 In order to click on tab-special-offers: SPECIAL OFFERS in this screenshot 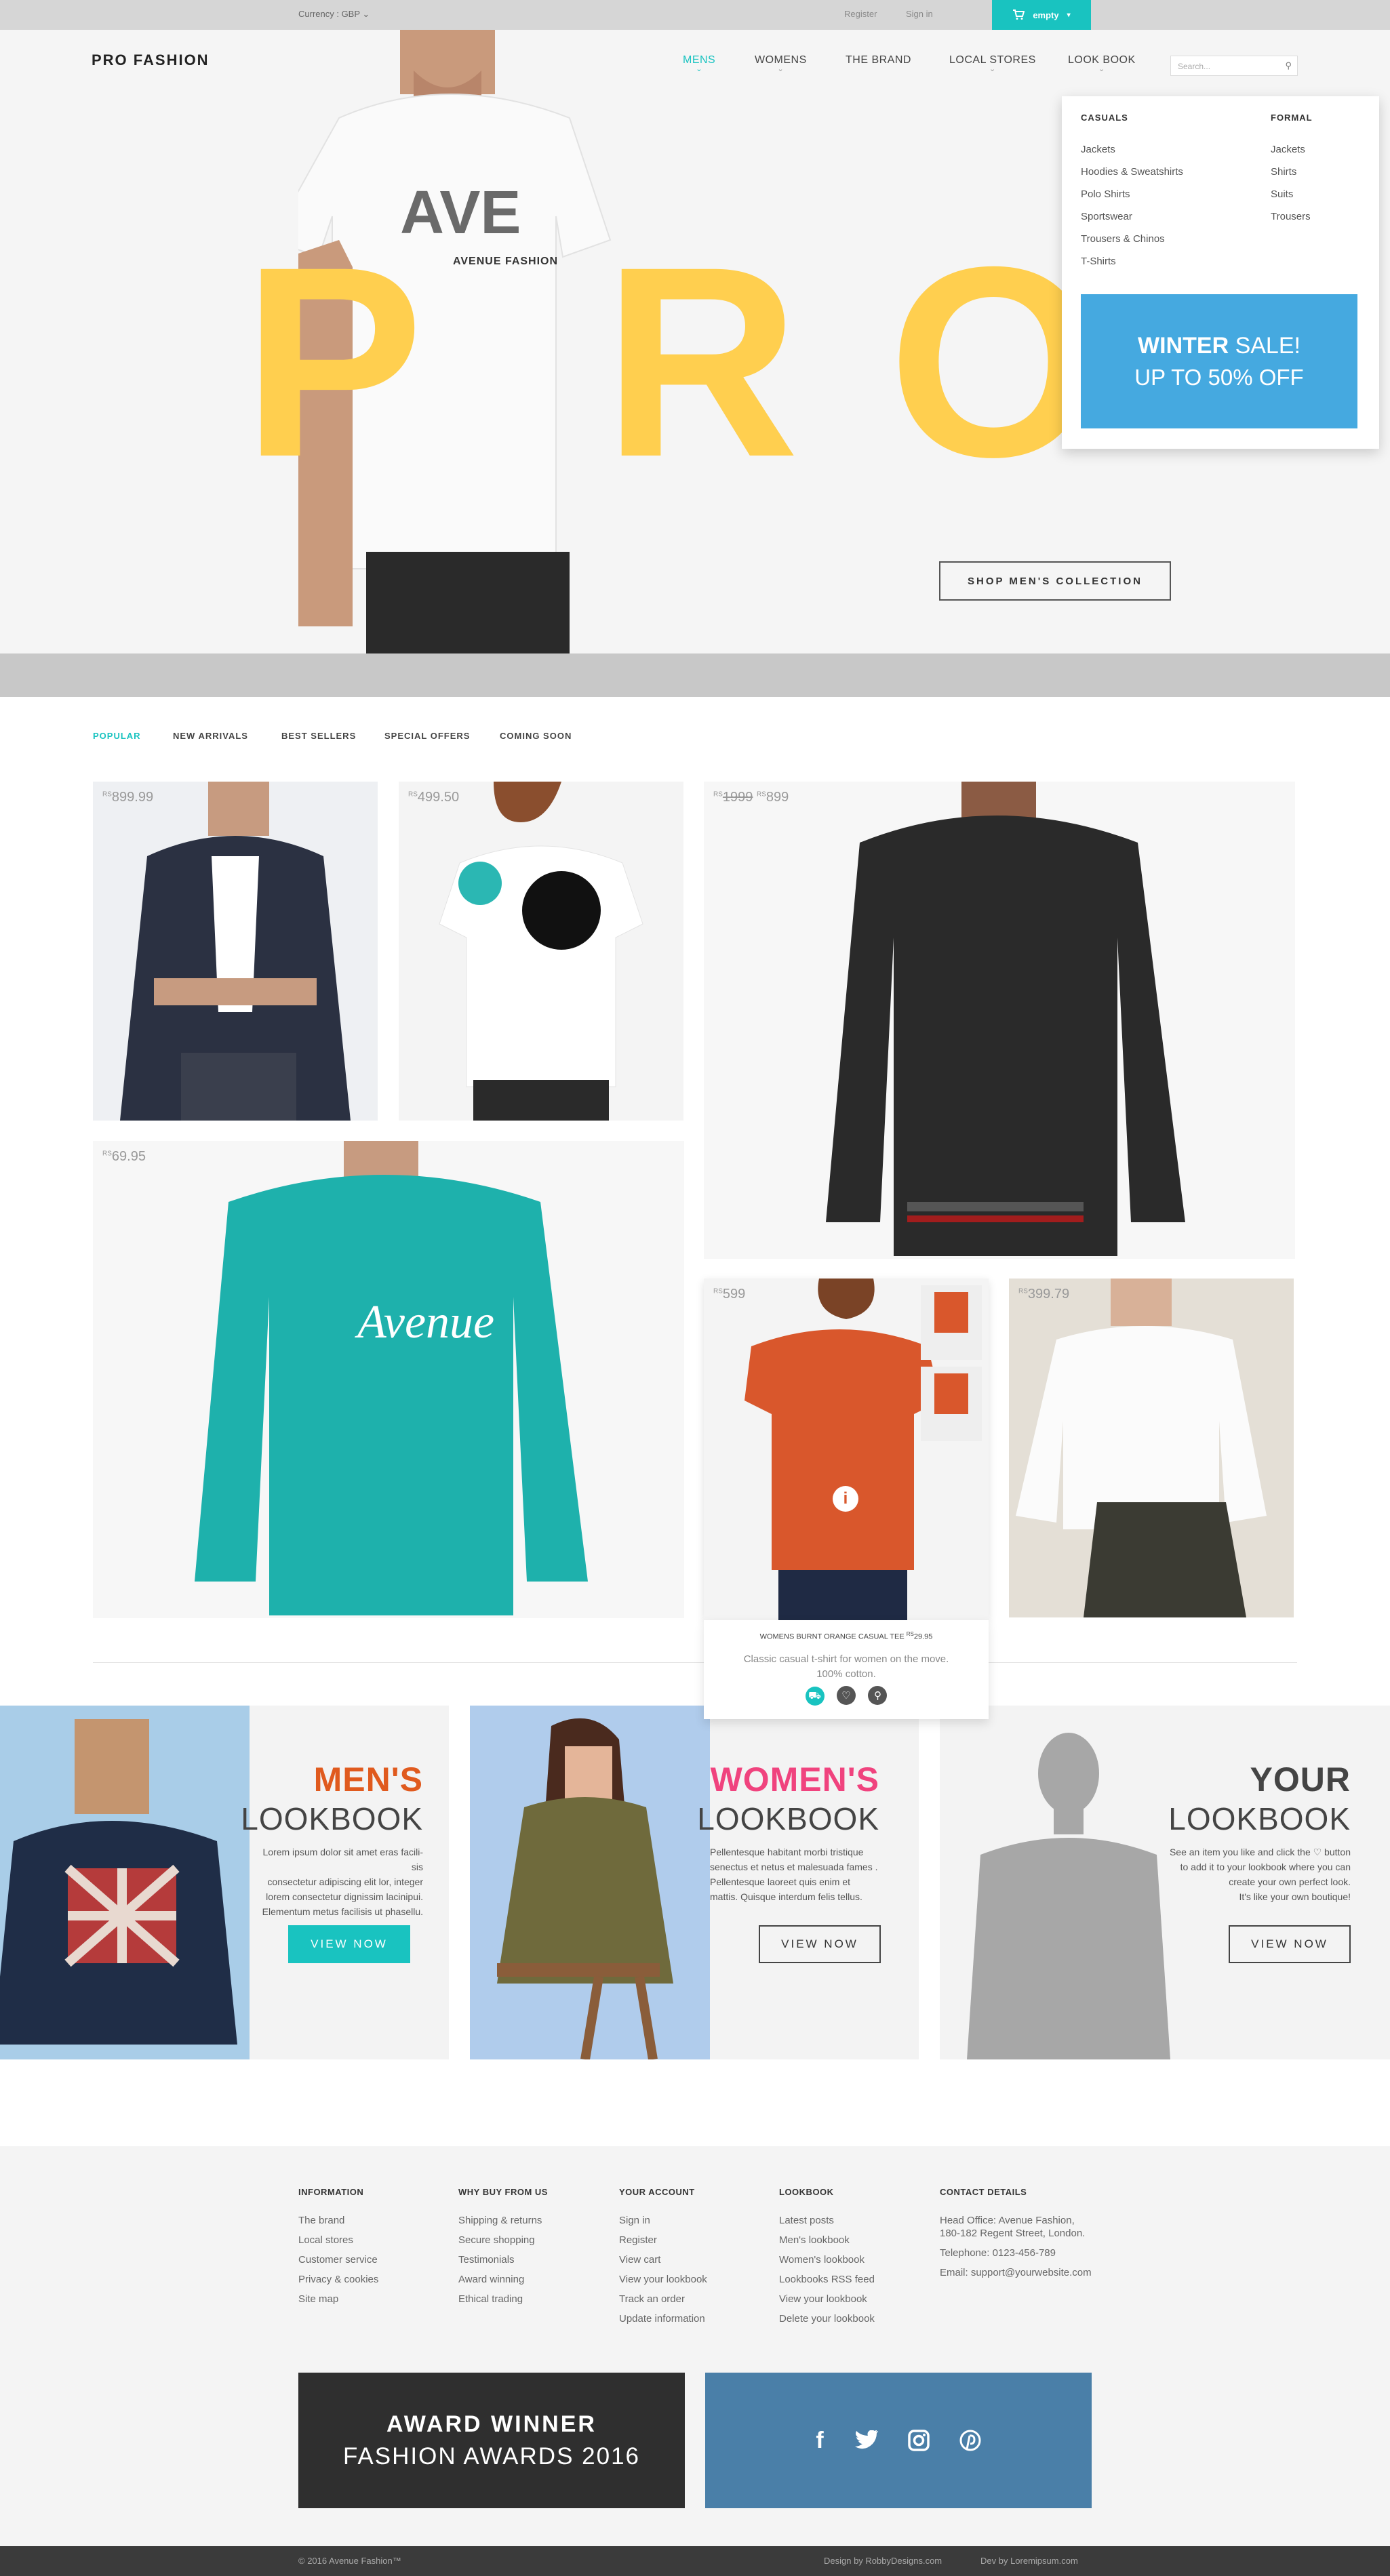, I will do `click(427, 736)`.